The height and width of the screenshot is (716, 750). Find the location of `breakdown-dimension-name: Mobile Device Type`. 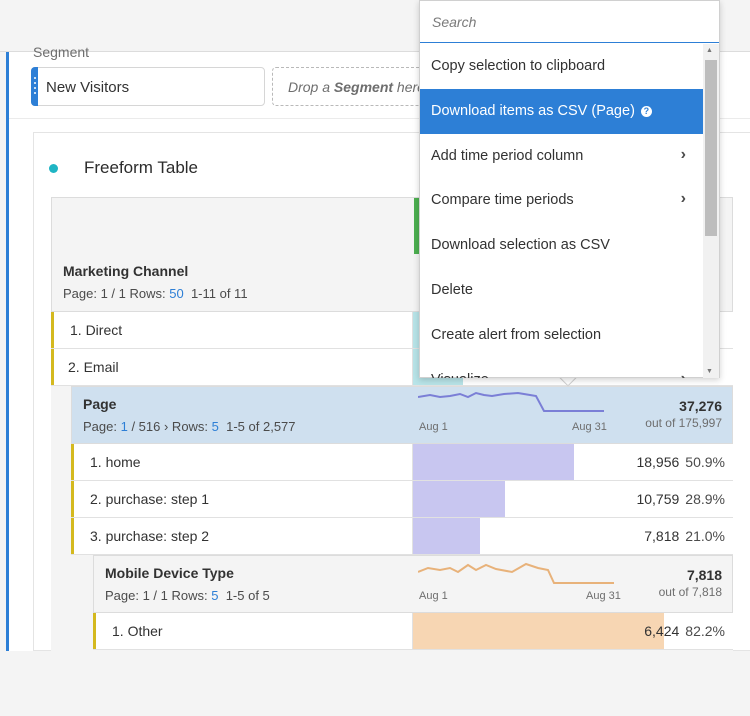

breakdown-dimension-name: Mobile Device Type is located at coordinates (169, 573).